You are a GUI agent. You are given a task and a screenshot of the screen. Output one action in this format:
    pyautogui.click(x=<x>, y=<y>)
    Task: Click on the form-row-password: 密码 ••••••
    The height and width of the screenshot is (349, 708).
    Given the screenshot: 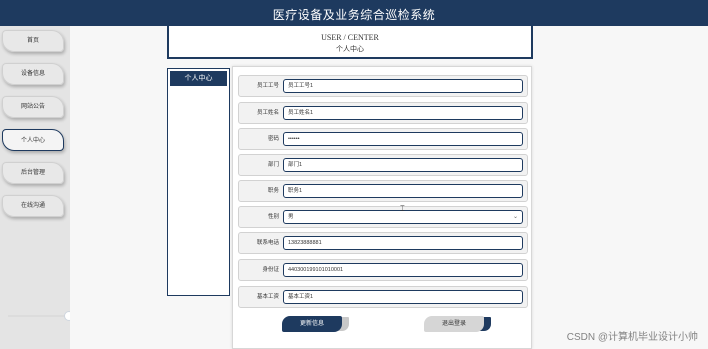 What is the action you would take?
    pyautogui.click(x=383, y=139)
    